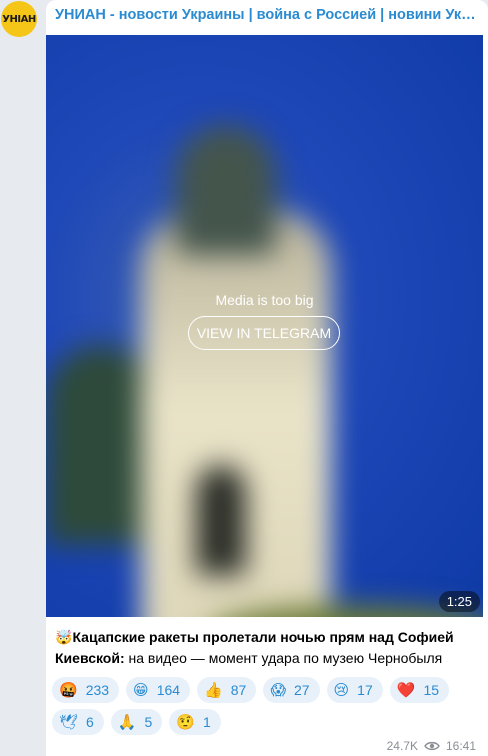 The height and width of the screenshot is (756, 488). What do you see at coordinates (69, 722) in the screenshot?
I see `dove-icon: 🕊` at bounding box center [69, 722].